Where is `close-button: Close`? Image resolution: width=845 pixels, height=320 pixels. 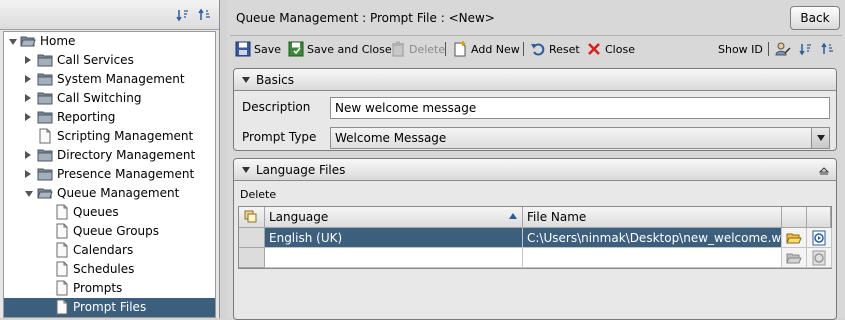
close-button: Close is located at coordinates (610, 49).